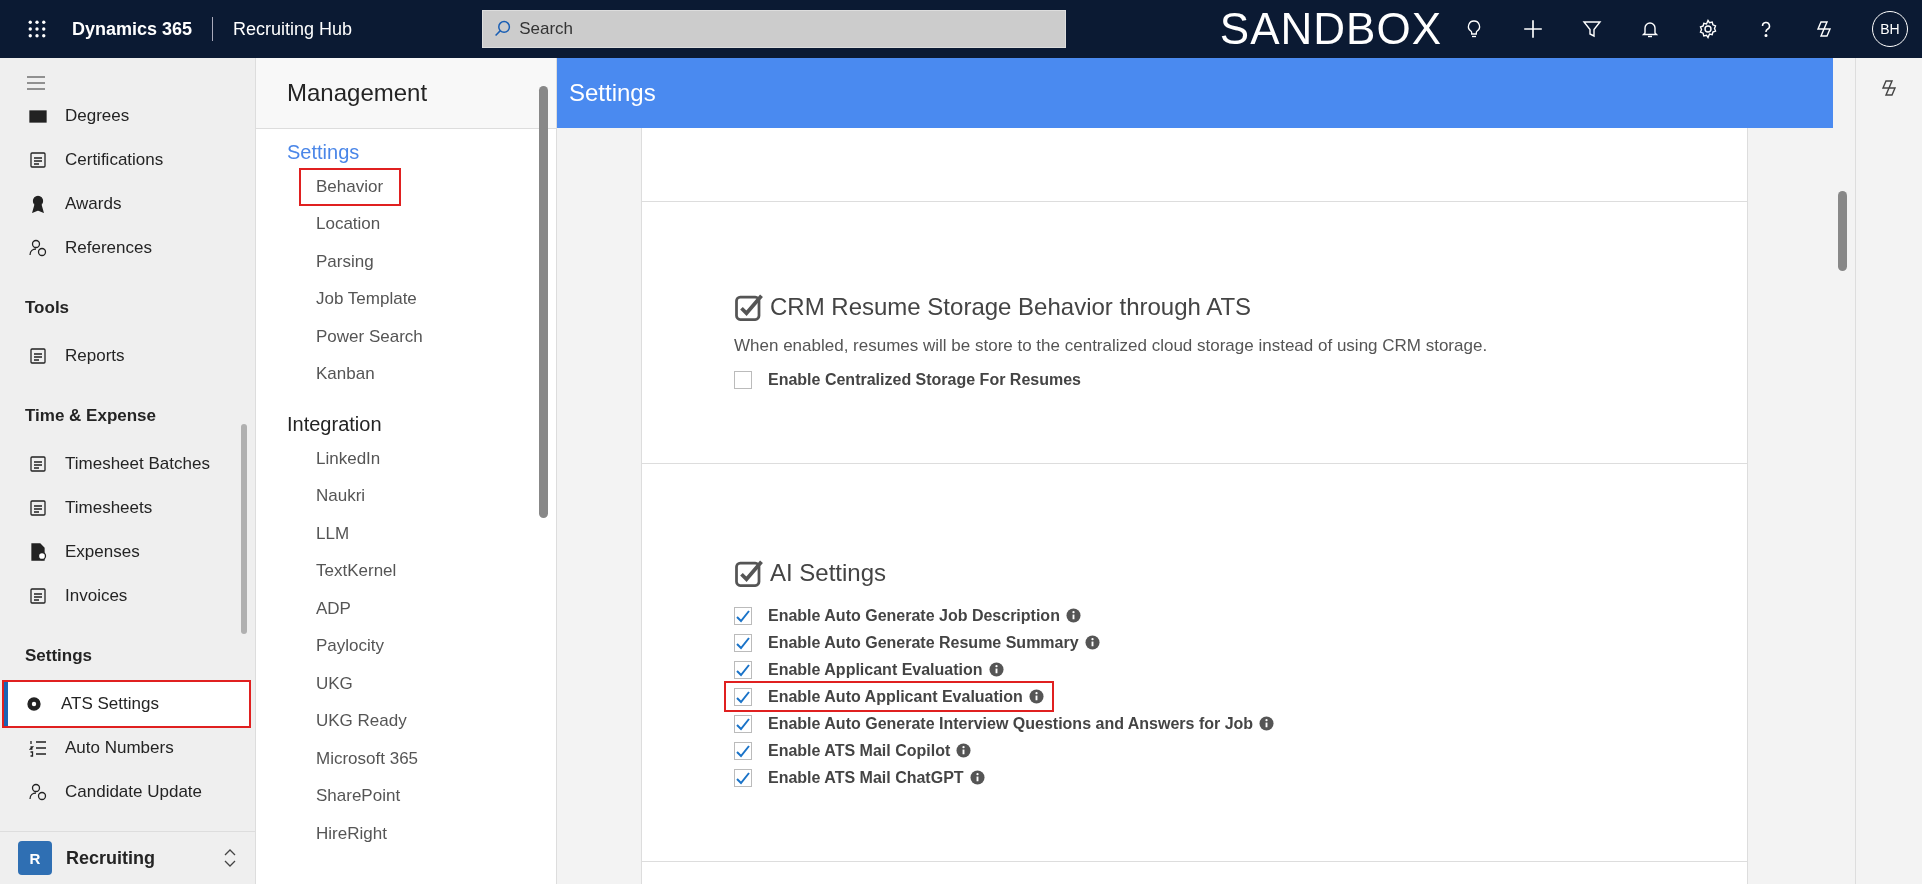 The height and width of the screenshot is (884, 1922). Describe the element at coordinates (126, 792) in the screenshot. I see `sidebar-item: Candidate Update` at that location.